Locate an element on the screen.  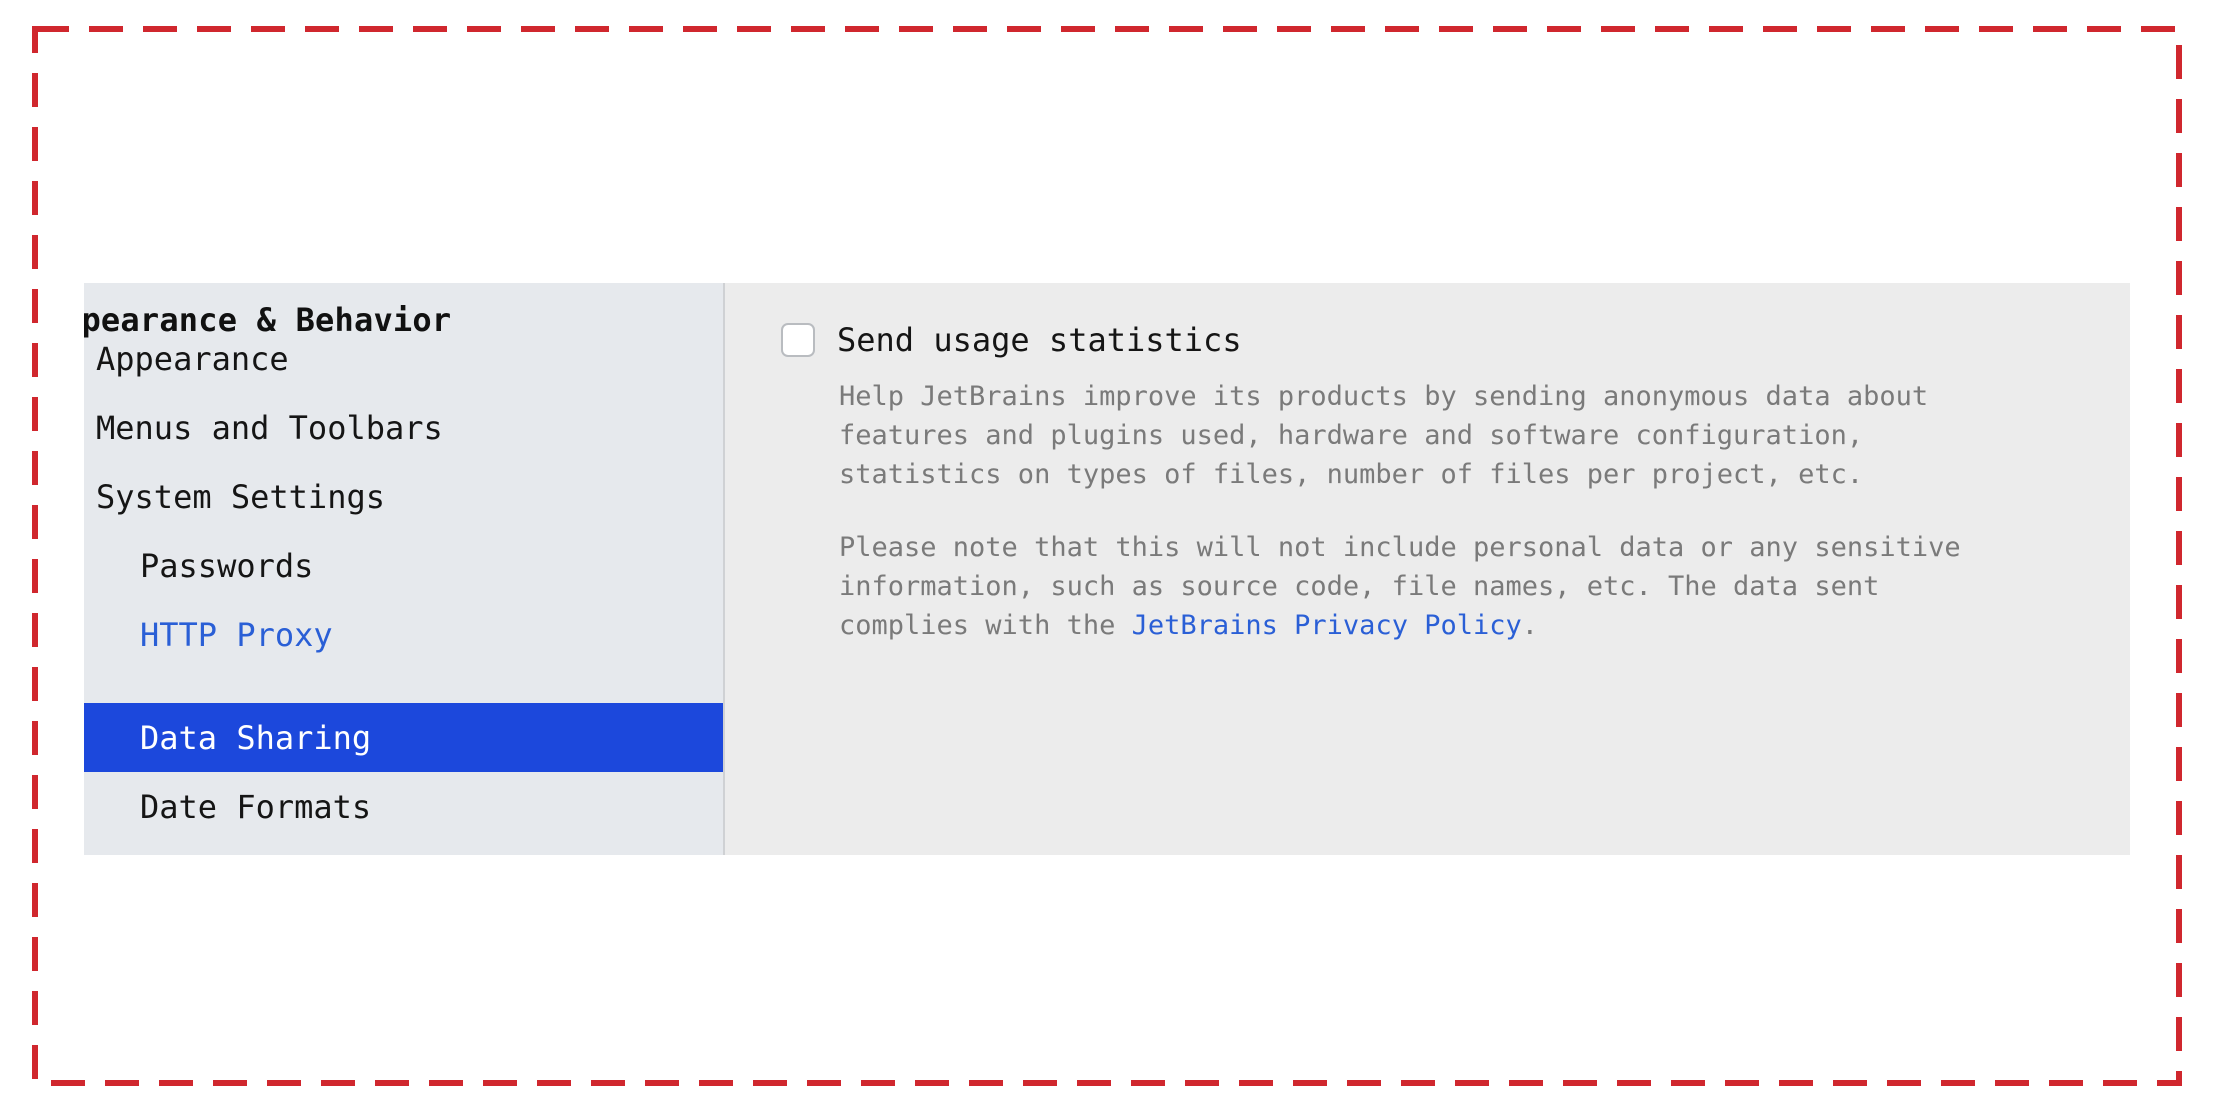
sidebar-item-label: Menus and Toolbars is located at coordinates (269, 427).